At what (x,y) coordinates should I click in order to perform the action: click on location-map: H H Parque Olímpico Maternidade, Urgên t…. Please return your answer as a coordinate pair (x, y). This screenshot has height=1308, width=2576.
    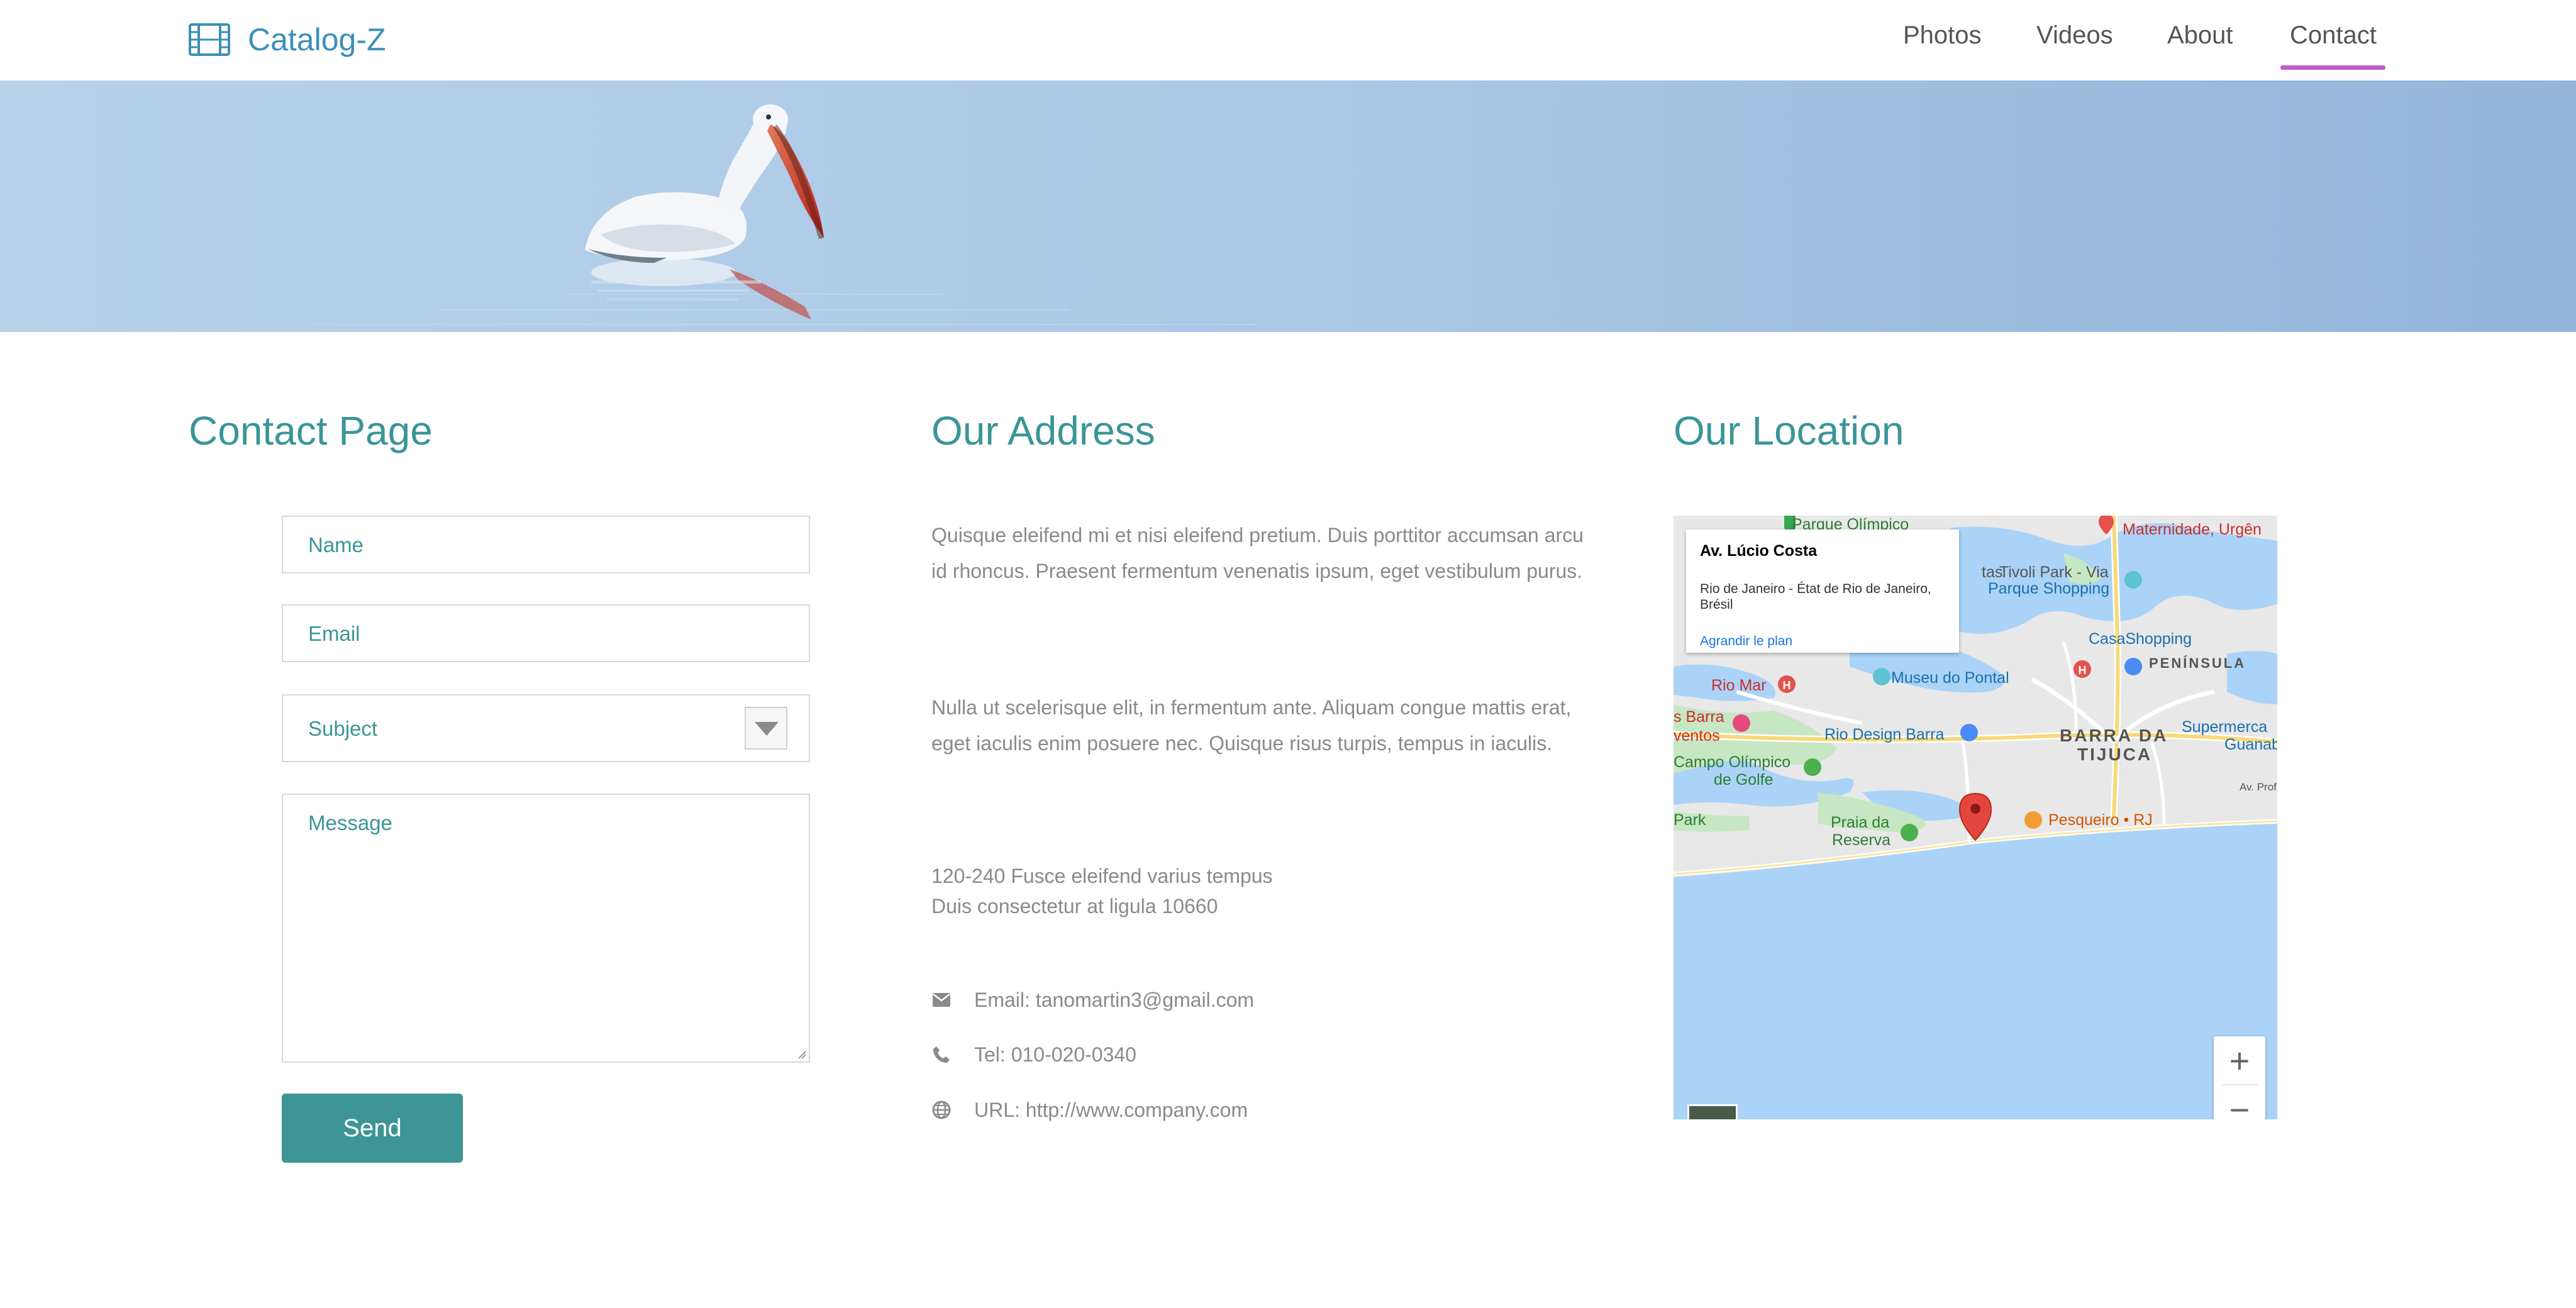
    Looking at the image, I should click on (1975, 817).